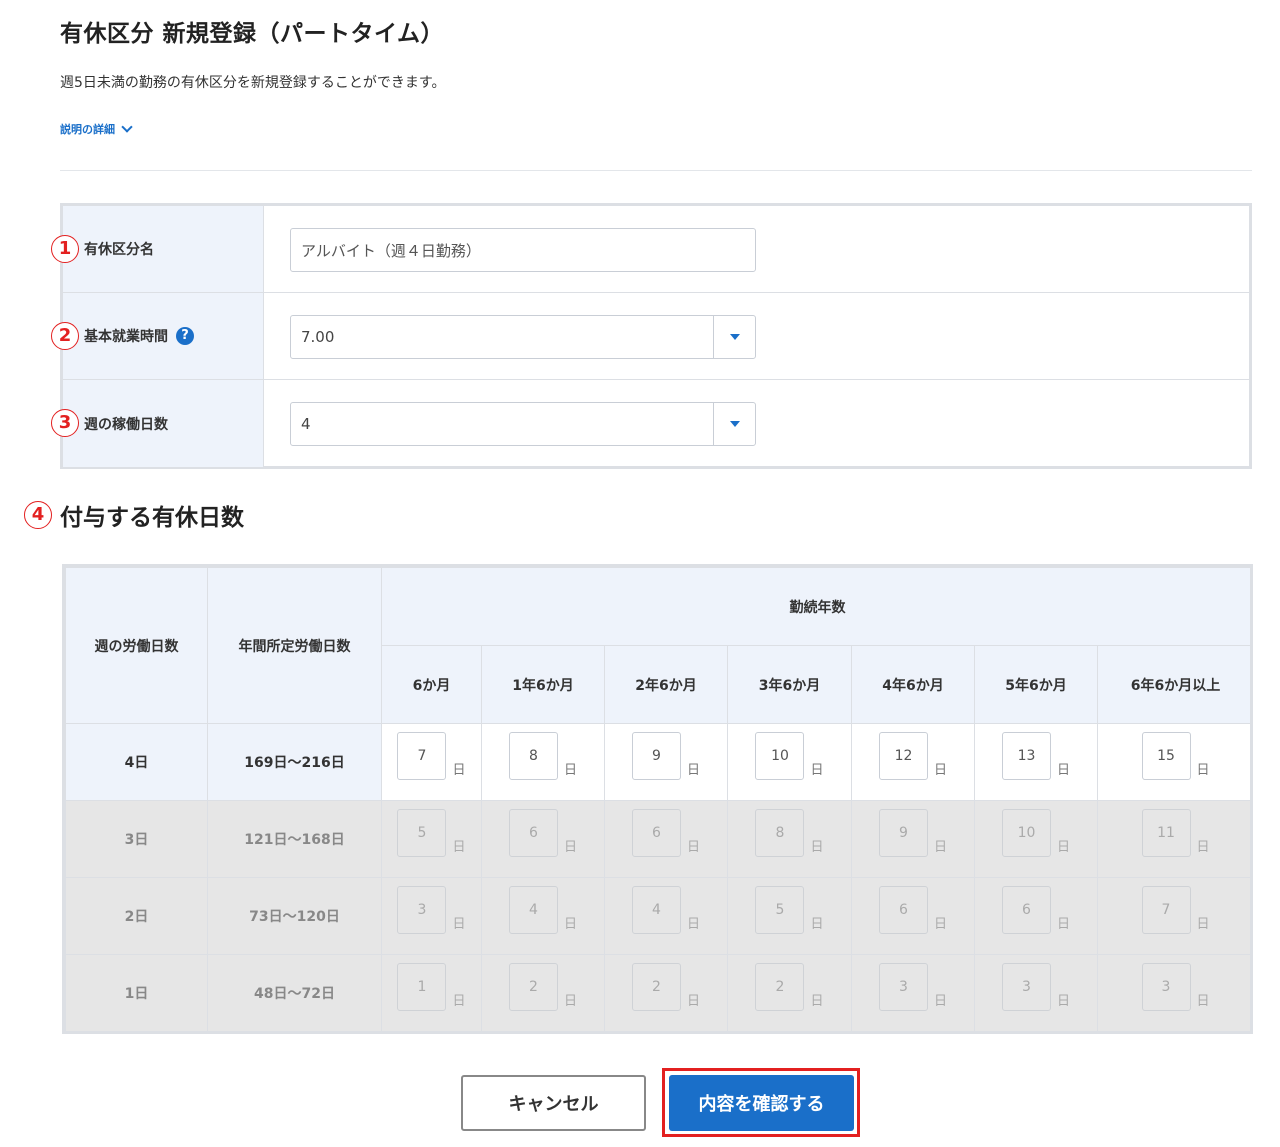  What do you see at coordinates (523, 250) in the screenshot?
I see `name-input` at bounding box center [523, 250].